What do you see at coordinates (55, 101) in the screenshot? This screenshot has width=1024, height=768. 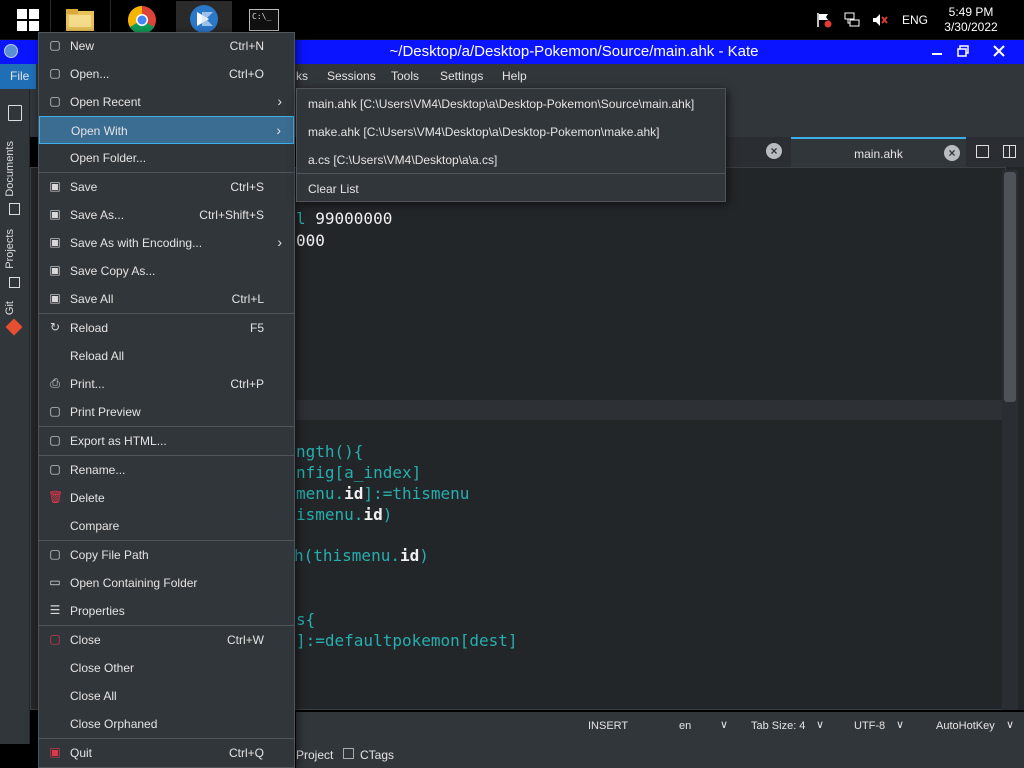 I see `open-recent-icon: ▢` at bounding box center [55, 101].